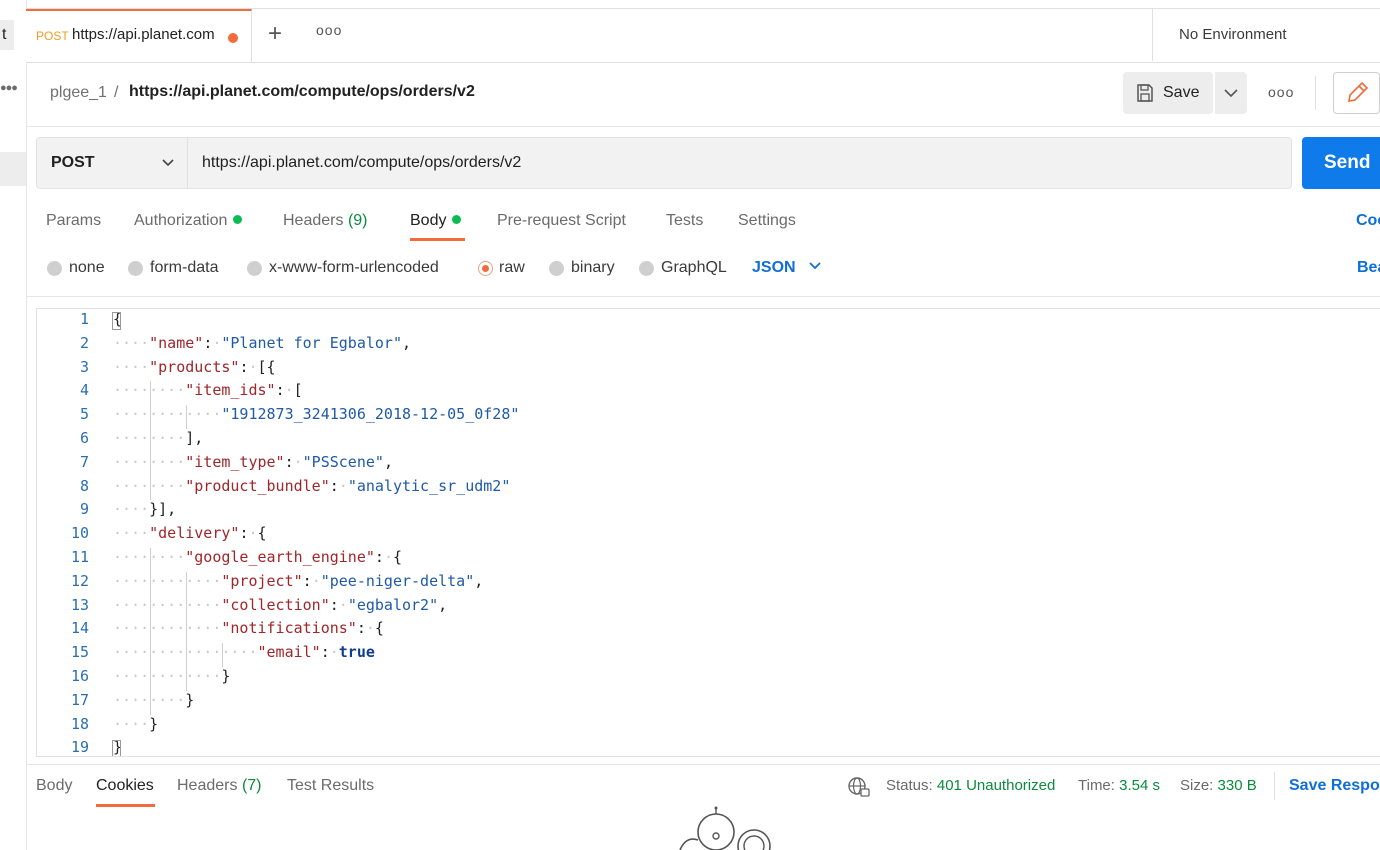 This screenshot has width=1380, height=850. What do you see at coordinates (1368, 268) in the screenshot?
I see `beautify-link: Bea` at bounding box center [1368, 268].